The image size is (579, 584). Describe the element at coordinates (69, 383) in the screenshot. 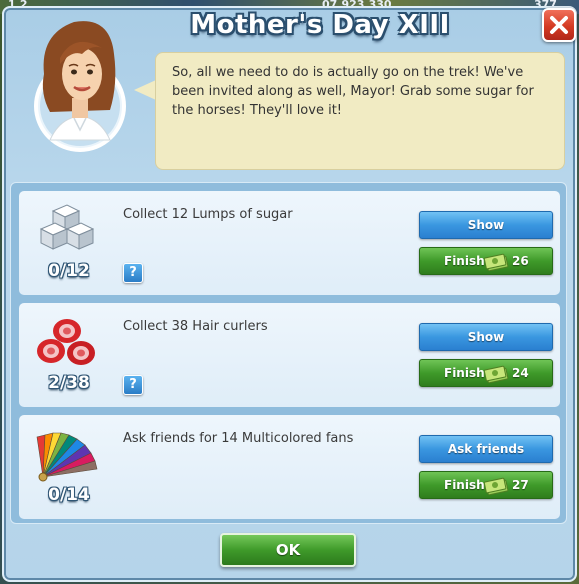

I see `task-progress: 2/38` at that location.